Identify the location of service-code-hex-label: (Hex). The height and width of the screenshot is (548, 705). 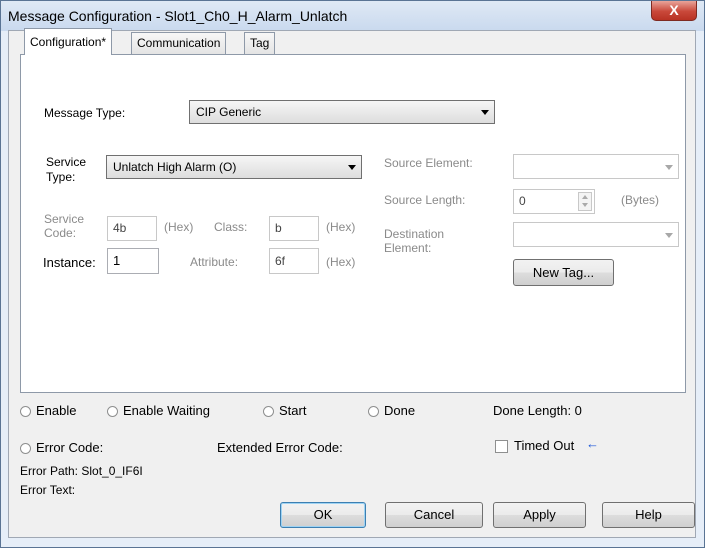
(179, 227).